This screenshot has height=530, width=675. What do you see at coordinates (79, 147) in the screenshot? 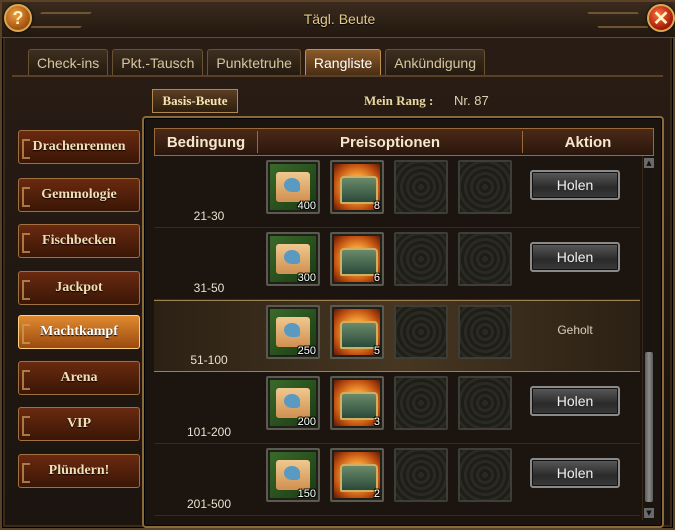
I see `sidebar-item-drachenrennen: Drachenrennen` at bounding box center [79, 147].